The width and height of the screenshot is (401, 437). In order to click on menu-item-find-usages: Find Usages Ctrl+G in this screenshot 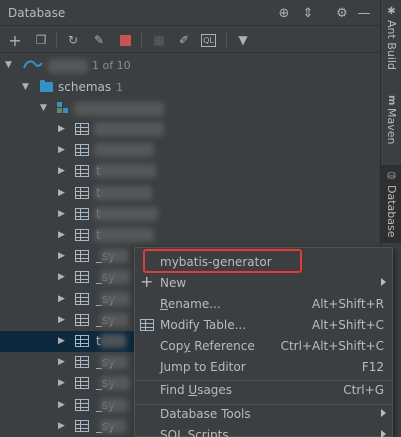, I will do `click(263, 390)`.